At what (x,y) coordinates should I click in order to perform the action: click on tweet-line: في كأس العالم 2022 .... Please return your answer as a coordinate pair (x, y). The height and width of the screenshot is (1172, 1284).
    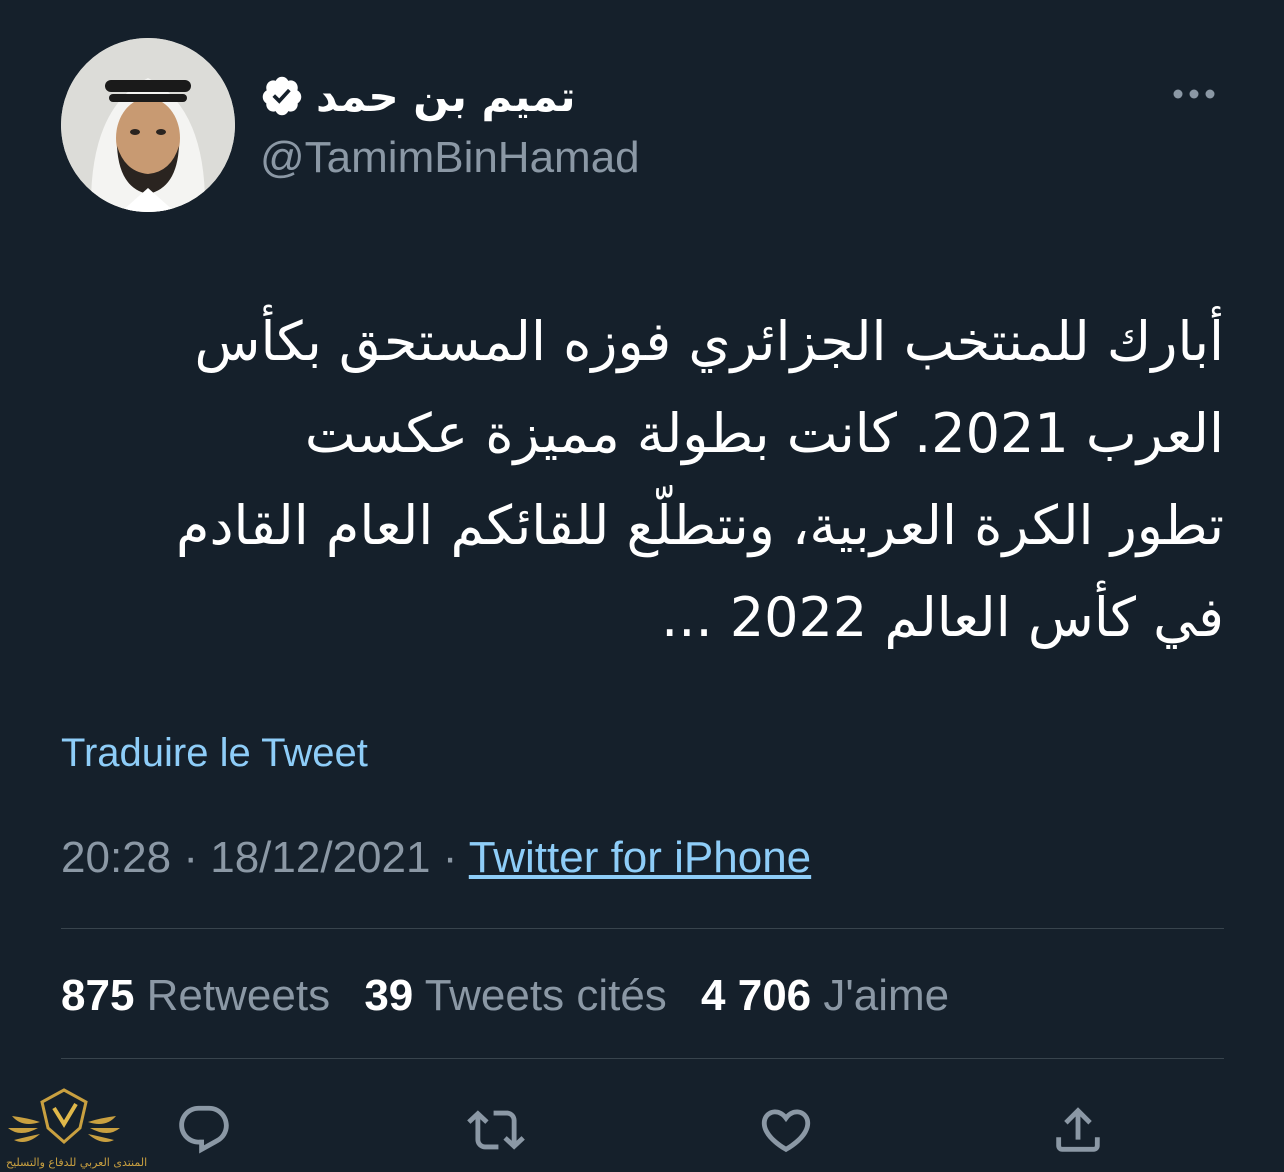
    Looking at the image, I should click on (942, 617).